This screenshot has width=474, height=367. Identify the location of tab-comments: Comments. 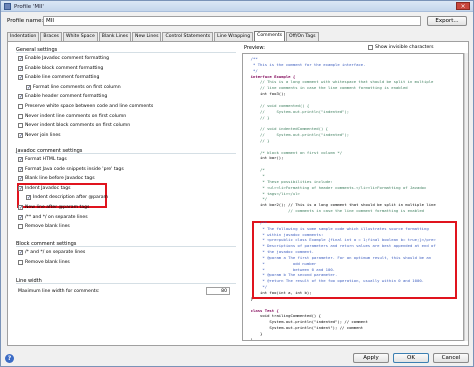
(270, 36).